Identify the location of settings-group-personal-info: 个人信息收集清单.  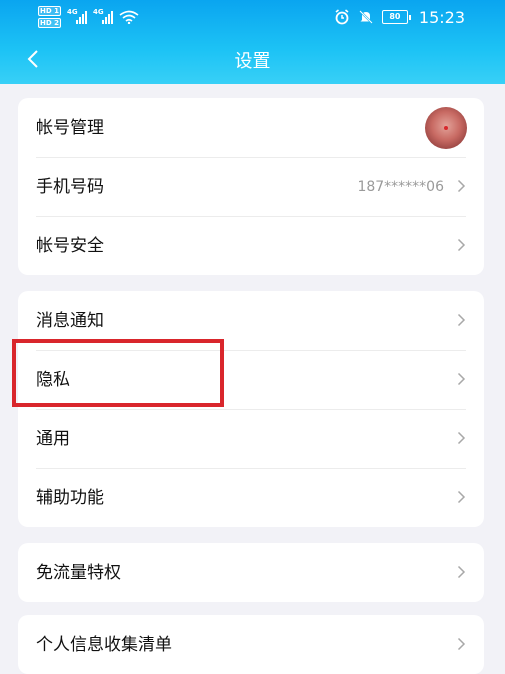
(251, 644).